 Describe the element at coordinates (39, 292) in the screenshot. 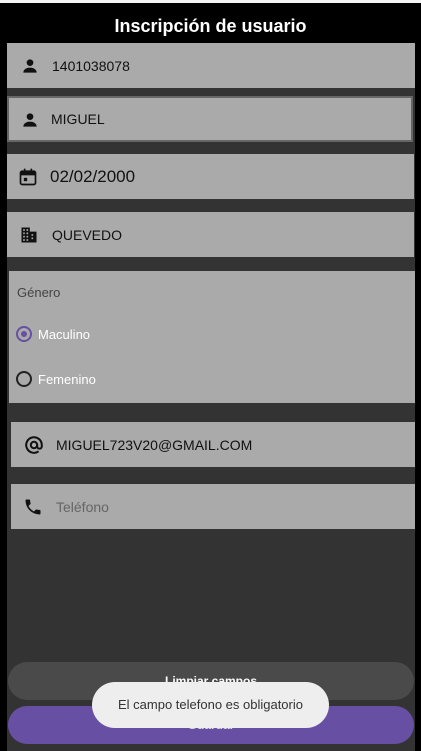

I see `gender-label: Género` at that location.